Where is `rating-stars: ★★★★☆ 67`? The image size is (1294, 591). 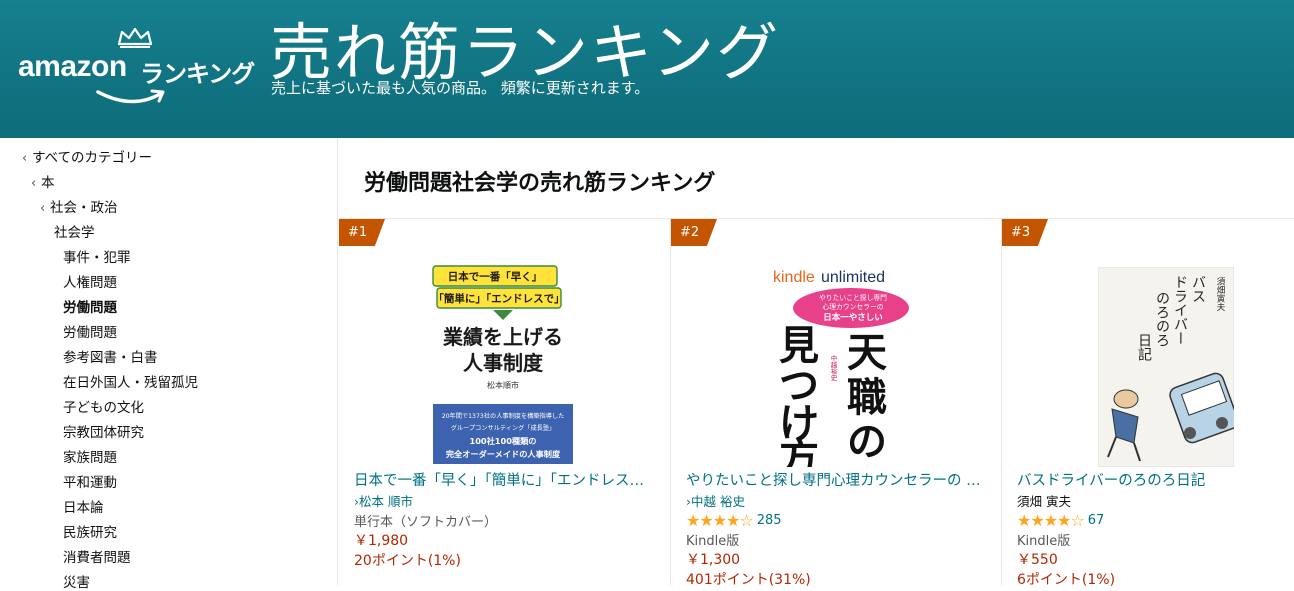 rating-stars: ★★★★☆ 67 is located at coordinates (1060, 520).